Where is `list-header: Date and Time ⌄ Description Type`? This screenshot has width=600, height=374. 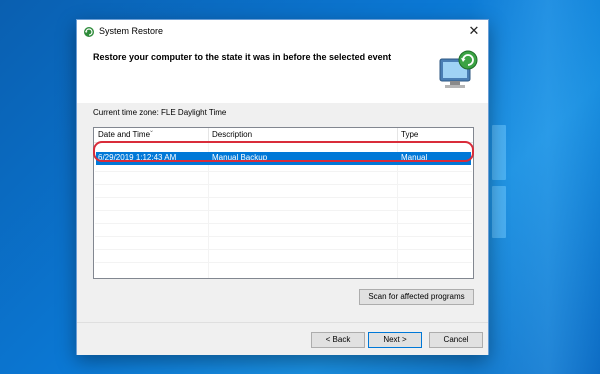 list-header: Date and Time ⌄ Description Type is located at coordinates (283, 135).